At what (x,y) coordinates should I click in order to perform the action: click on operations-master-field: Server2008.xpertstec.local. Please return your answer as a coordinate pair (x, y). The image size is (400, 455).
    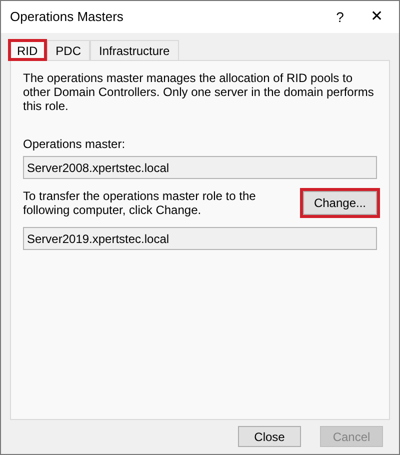
    Looking at the image, I should click on (200, 167).